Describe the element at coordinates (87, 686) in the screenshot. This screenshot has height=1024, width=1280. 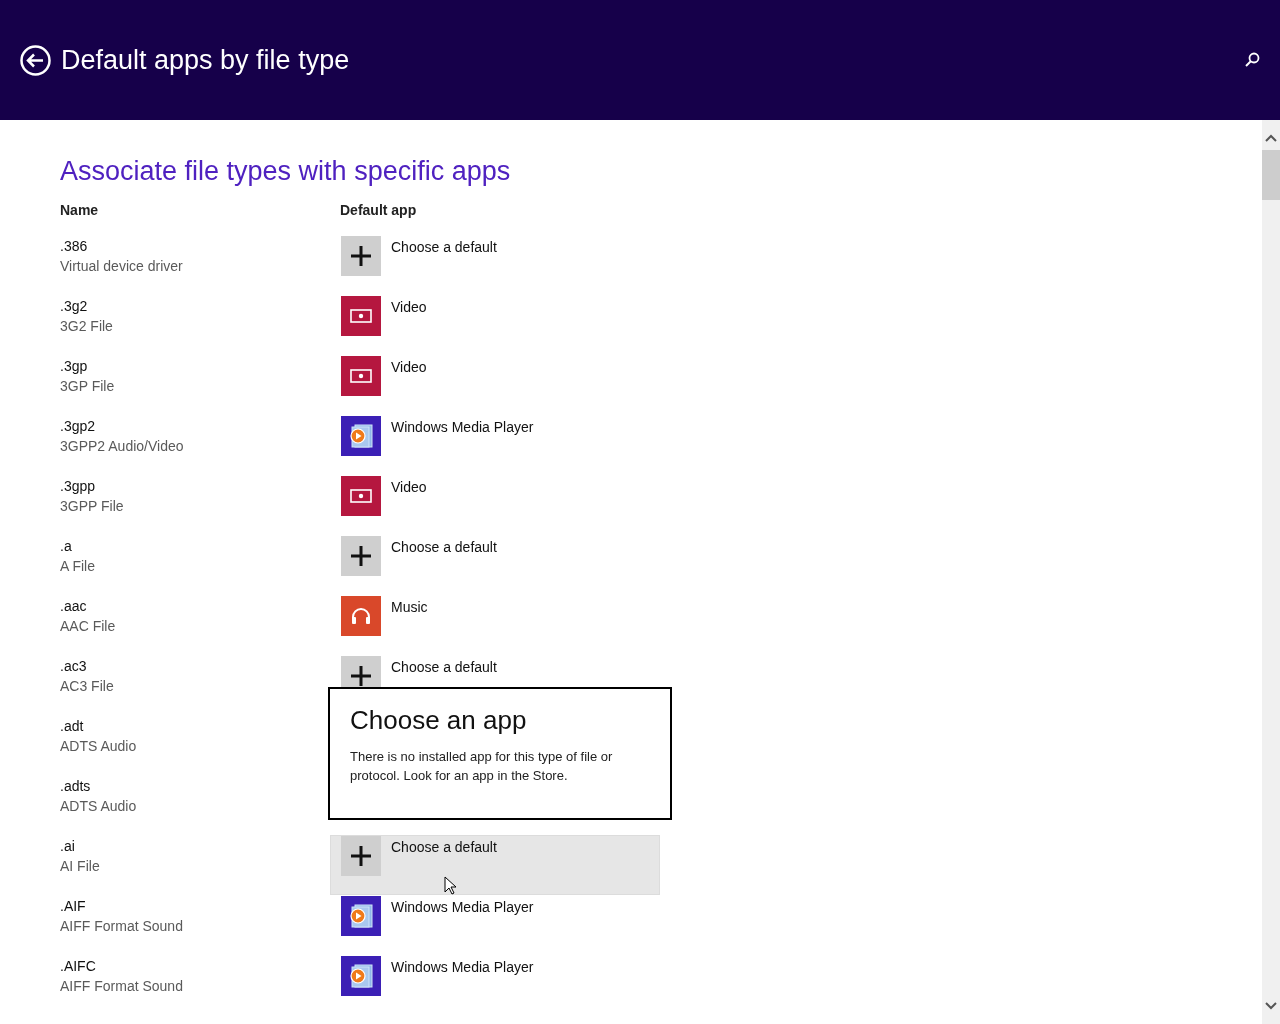
I see `file-type-description: AC3 File` at that location.